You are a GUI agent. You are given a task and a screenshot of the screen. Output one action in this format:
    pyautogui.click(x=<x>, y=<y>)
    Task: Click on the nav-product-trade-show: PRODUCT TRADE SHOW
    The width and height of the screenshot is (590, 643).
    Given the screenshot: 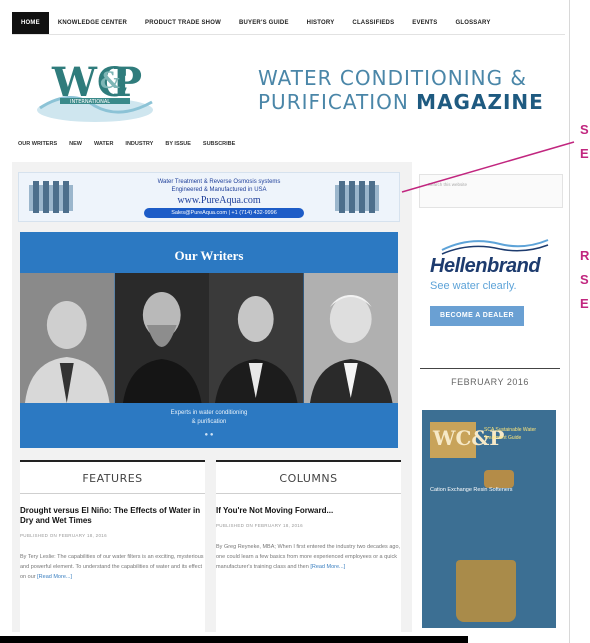 What is the action you would take?
    pyautogui.click(x=183, y=23)
    